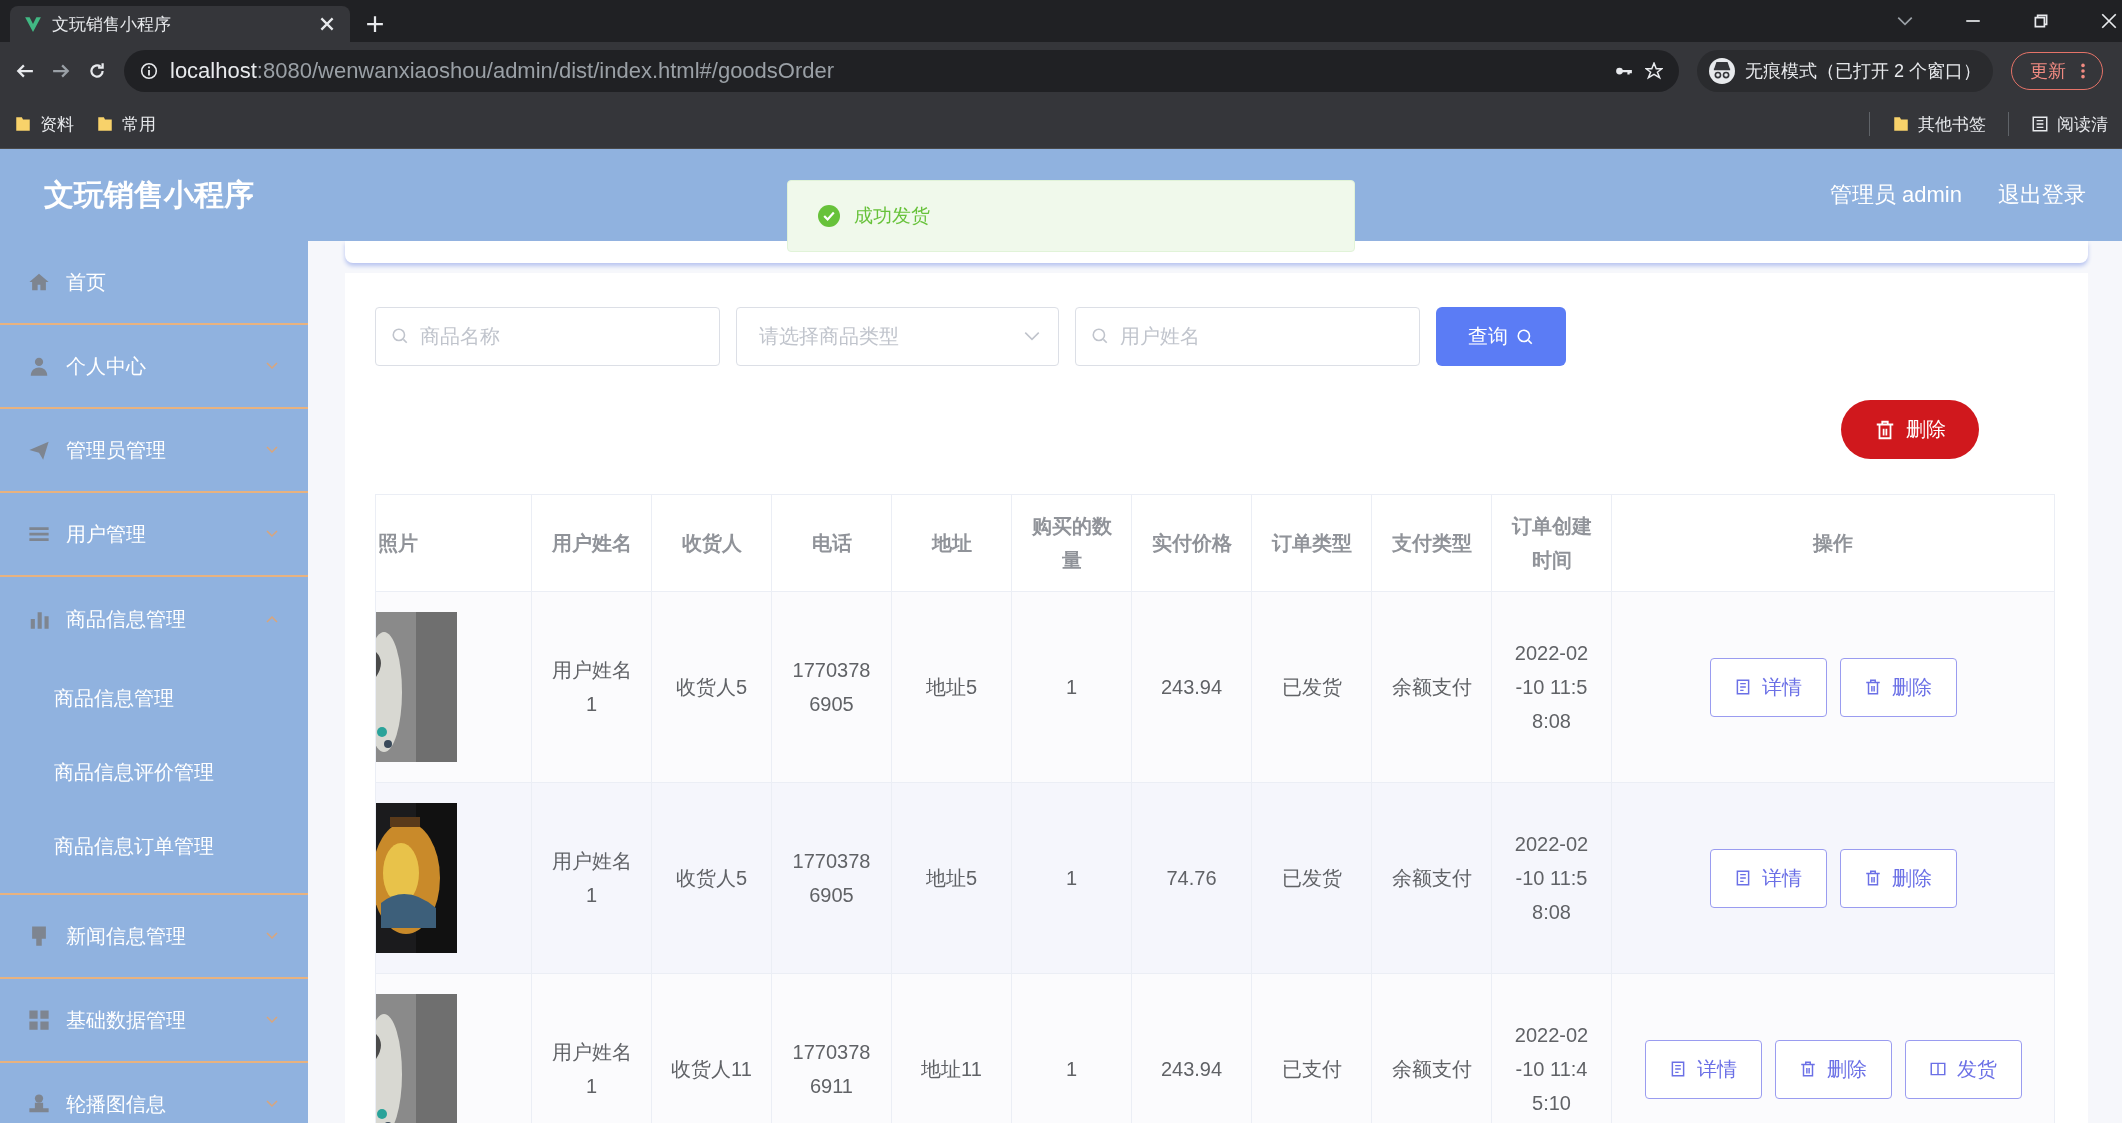 Image resolution: width=2122 pixels, height=1123 pixels. I want to click on type-select: 请选择商品类型, so click(897, 336).